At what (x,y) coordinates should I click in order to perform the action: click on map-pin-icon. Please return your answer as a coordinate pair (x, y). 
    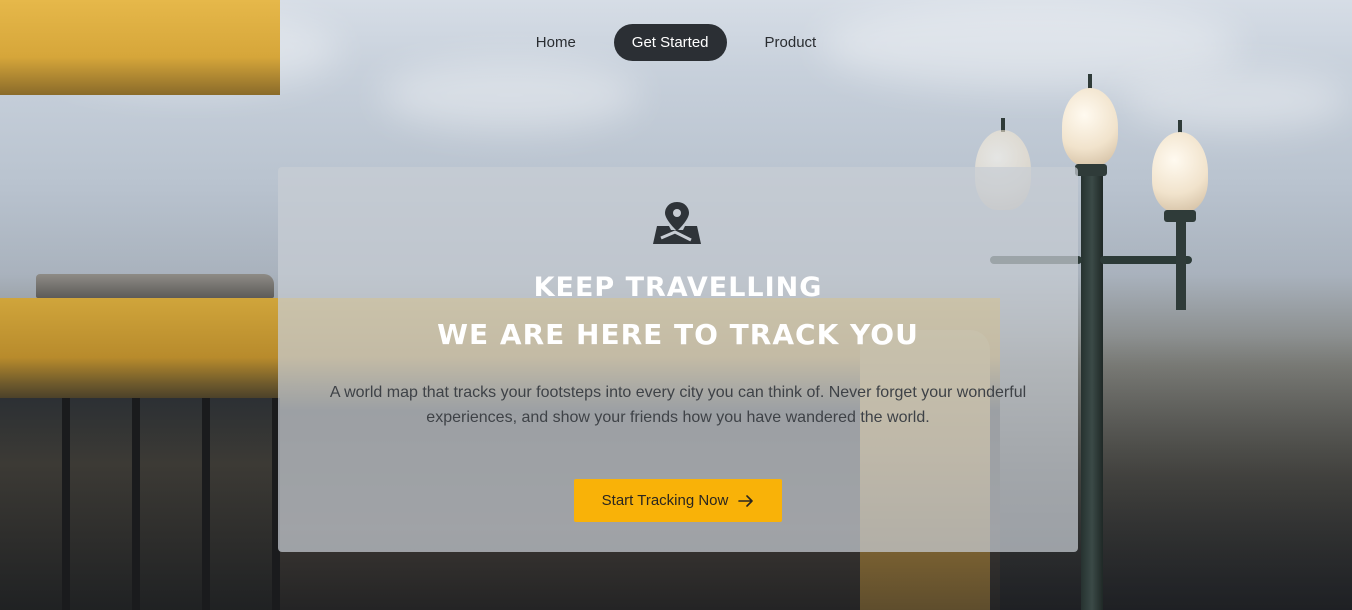
    Looking at the image, I should click on (677, 223).